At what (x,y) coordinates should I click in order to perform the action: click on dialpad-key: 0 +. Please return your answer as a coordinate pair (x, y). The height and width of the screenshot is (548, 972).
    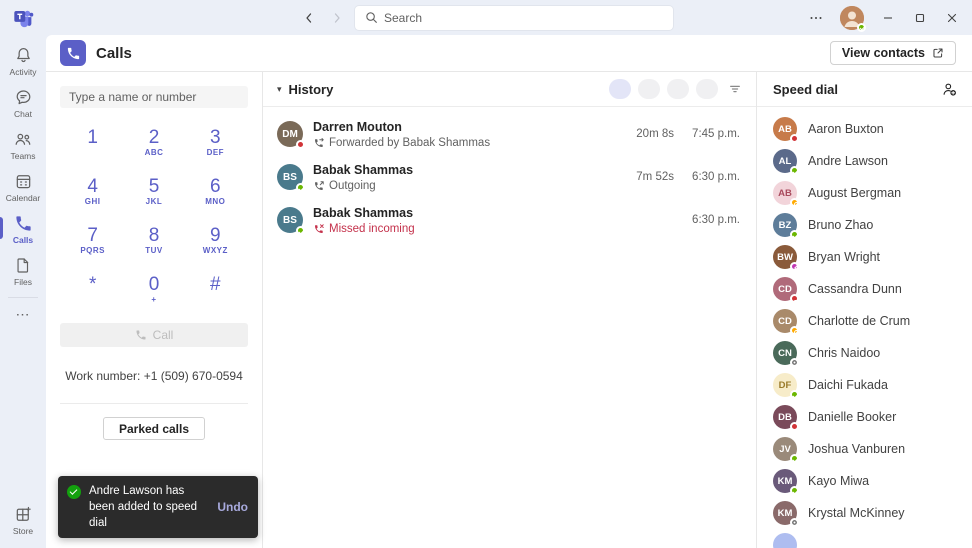
    Looking at the image, I should click on (153, 289).